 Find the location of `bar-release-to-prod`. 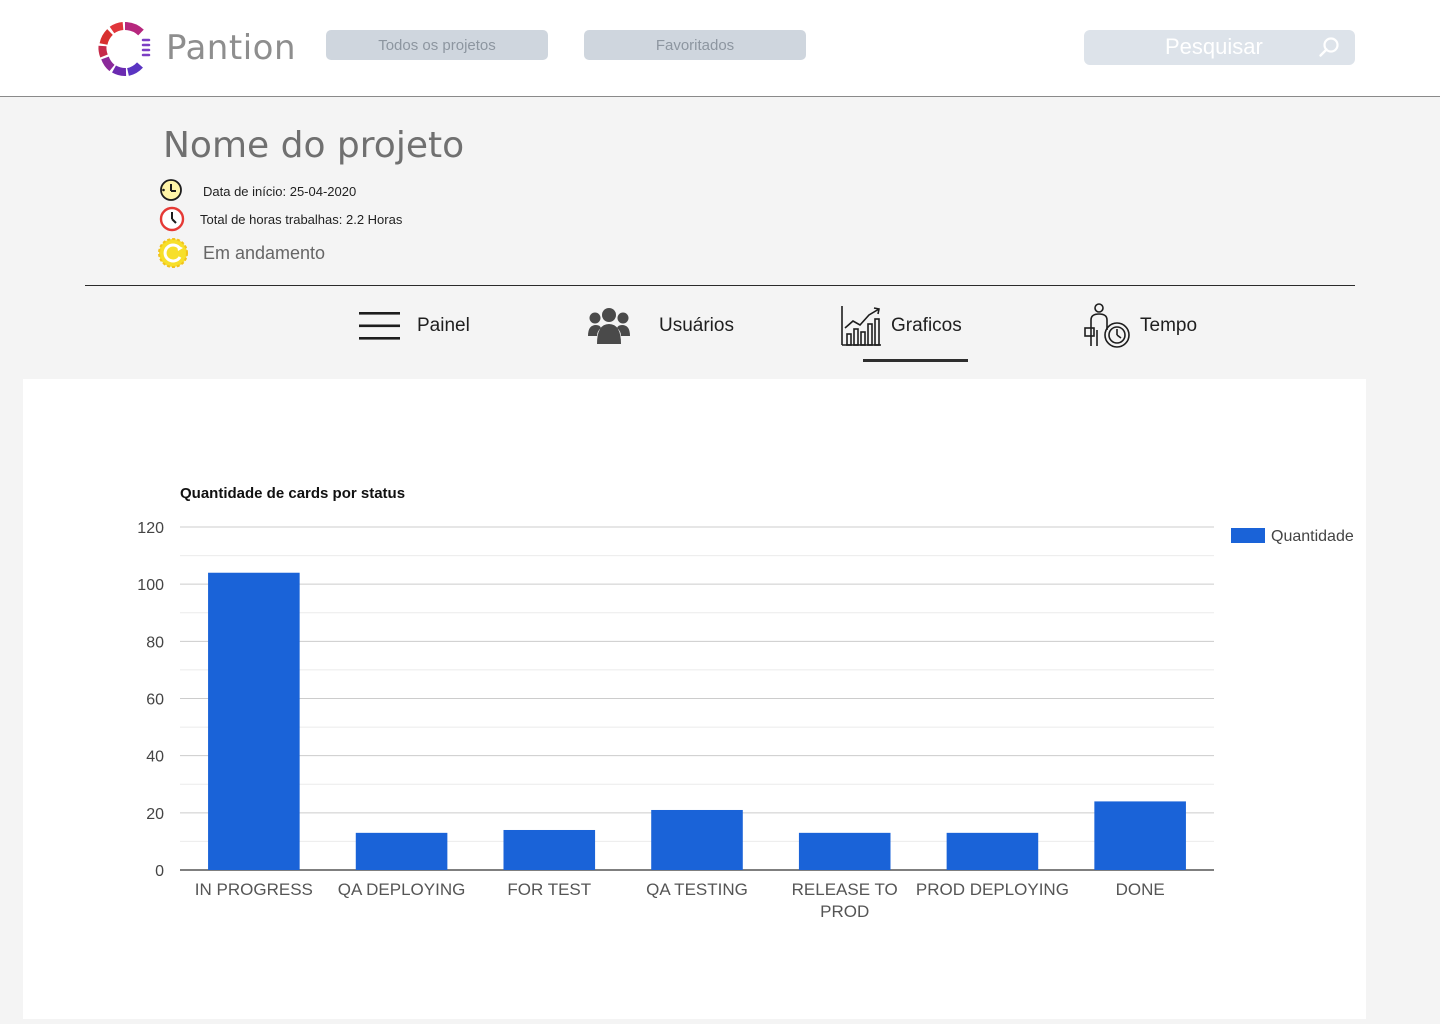

bar-release-to-prod is located at coordinates (844, 851).